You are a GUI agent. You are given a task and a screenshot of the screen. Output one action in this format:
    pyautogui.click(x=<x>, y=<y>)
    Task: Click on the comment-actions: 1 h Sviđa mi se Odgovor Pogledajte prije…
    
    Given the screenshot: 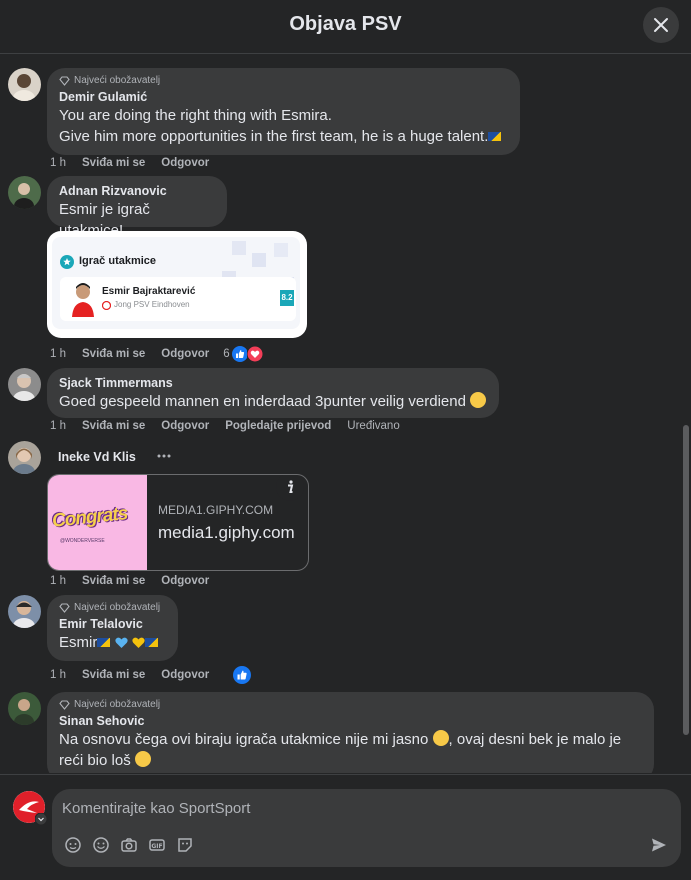 What is the action you would take?
    pyautogui.click(x=225, y=426)
    